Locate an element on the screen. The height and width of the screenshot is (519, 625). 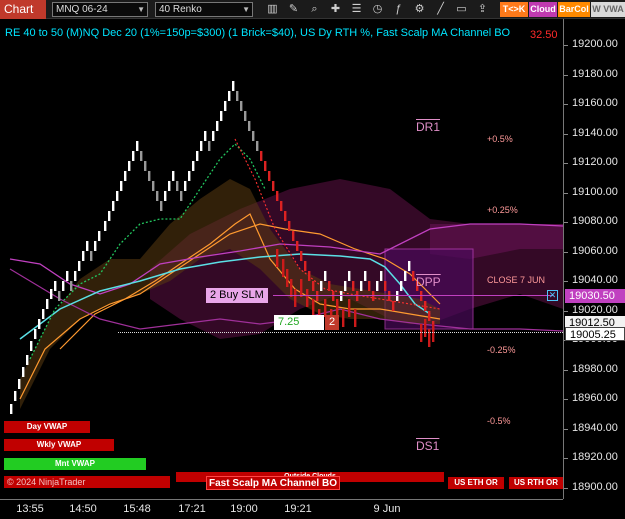
price-change-label: 32.50 is located at coordinates (544, 35).